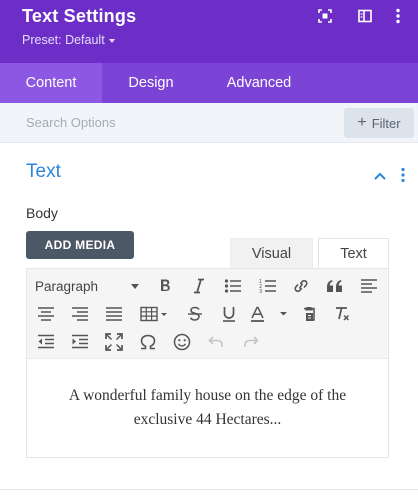 The width and height of the screenshot is (418, 499). I want to click on preset-dropdown: Preset: Default, so click(68, 40).